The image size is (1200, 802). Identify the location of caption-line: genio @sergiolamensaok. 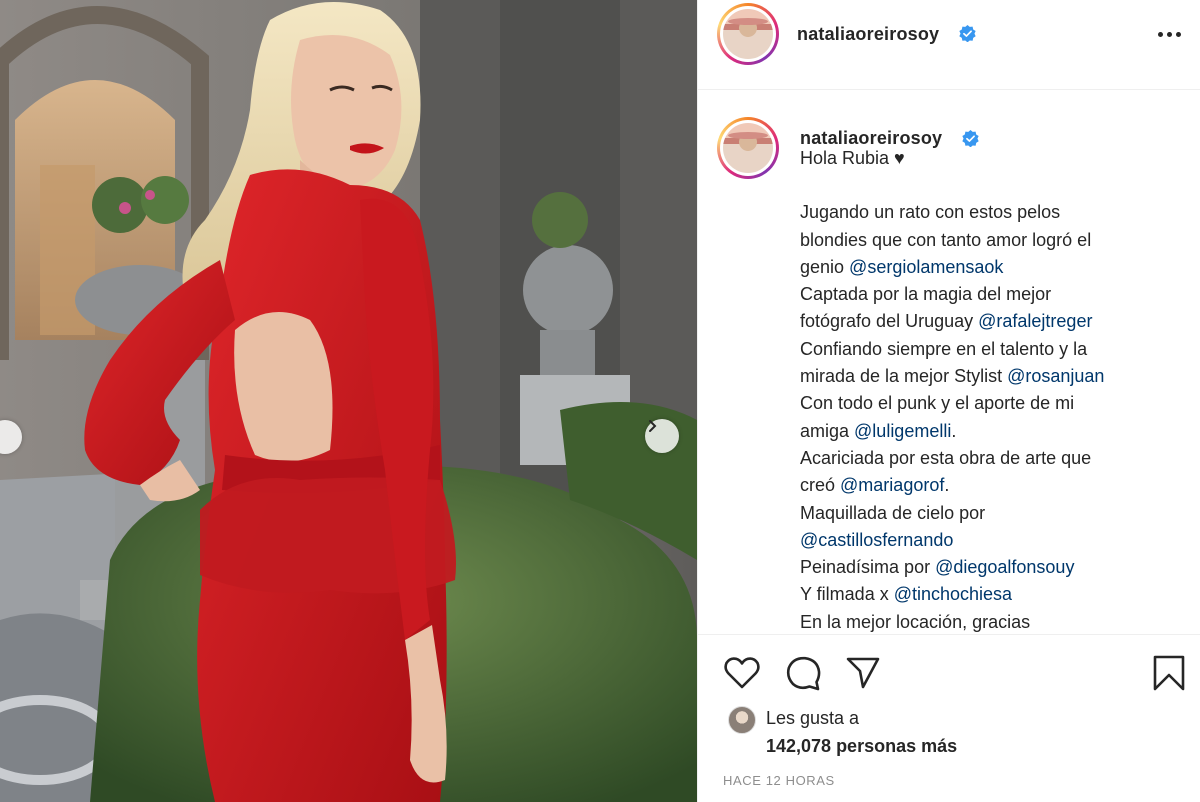
(990, 267).